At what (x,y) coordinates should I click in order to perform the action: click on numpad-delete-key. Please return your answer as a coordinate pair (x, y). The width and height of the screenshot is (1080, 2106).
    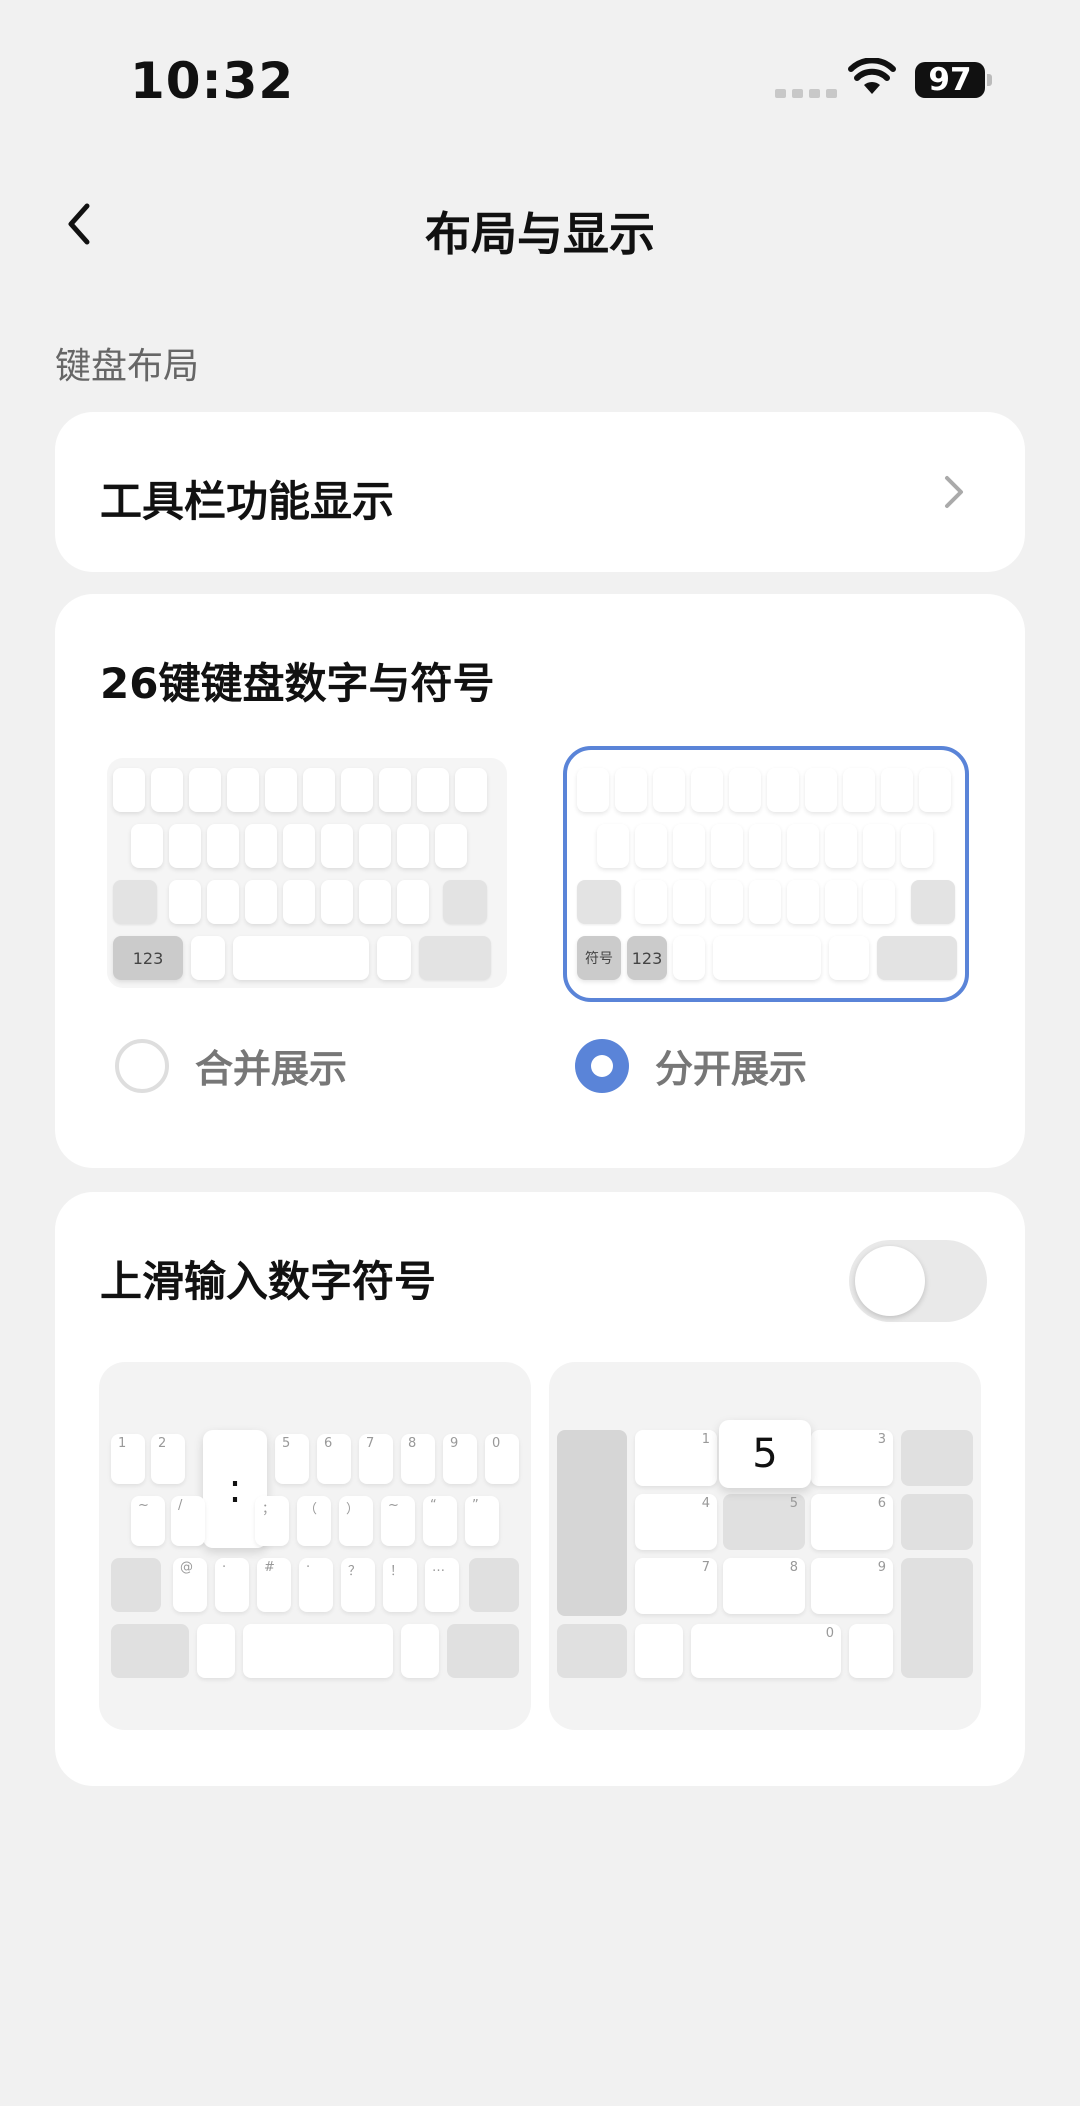
    Looking at the image, I should click on (937, 1458).